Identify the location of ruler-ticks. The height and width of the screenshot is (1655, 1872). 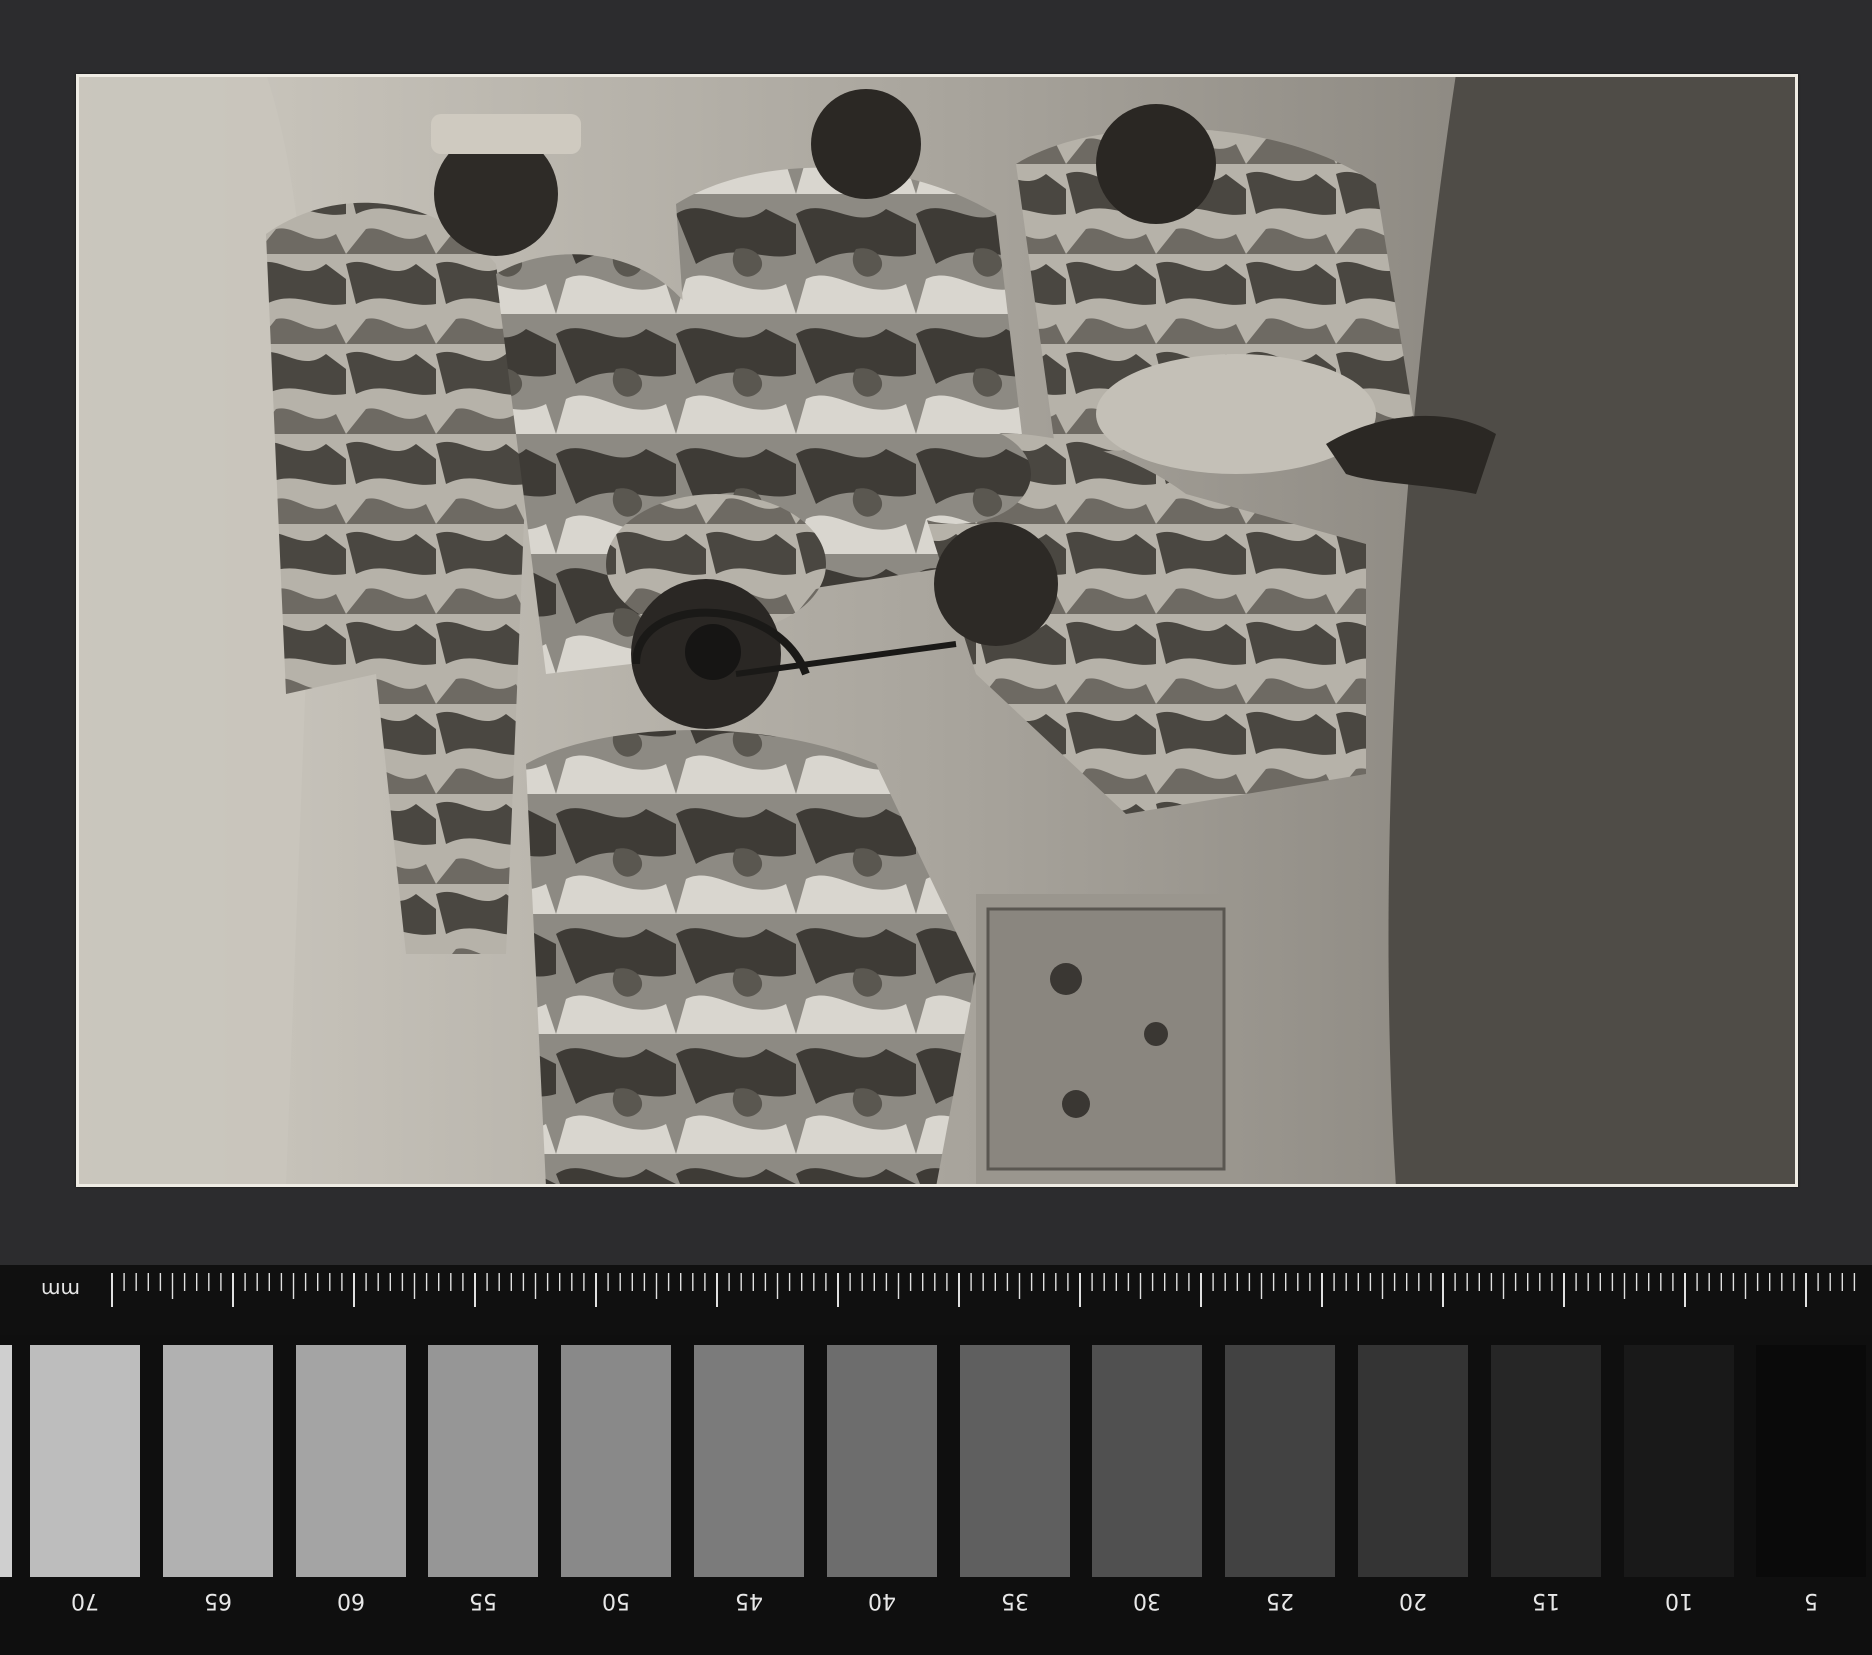
(983, 1290).